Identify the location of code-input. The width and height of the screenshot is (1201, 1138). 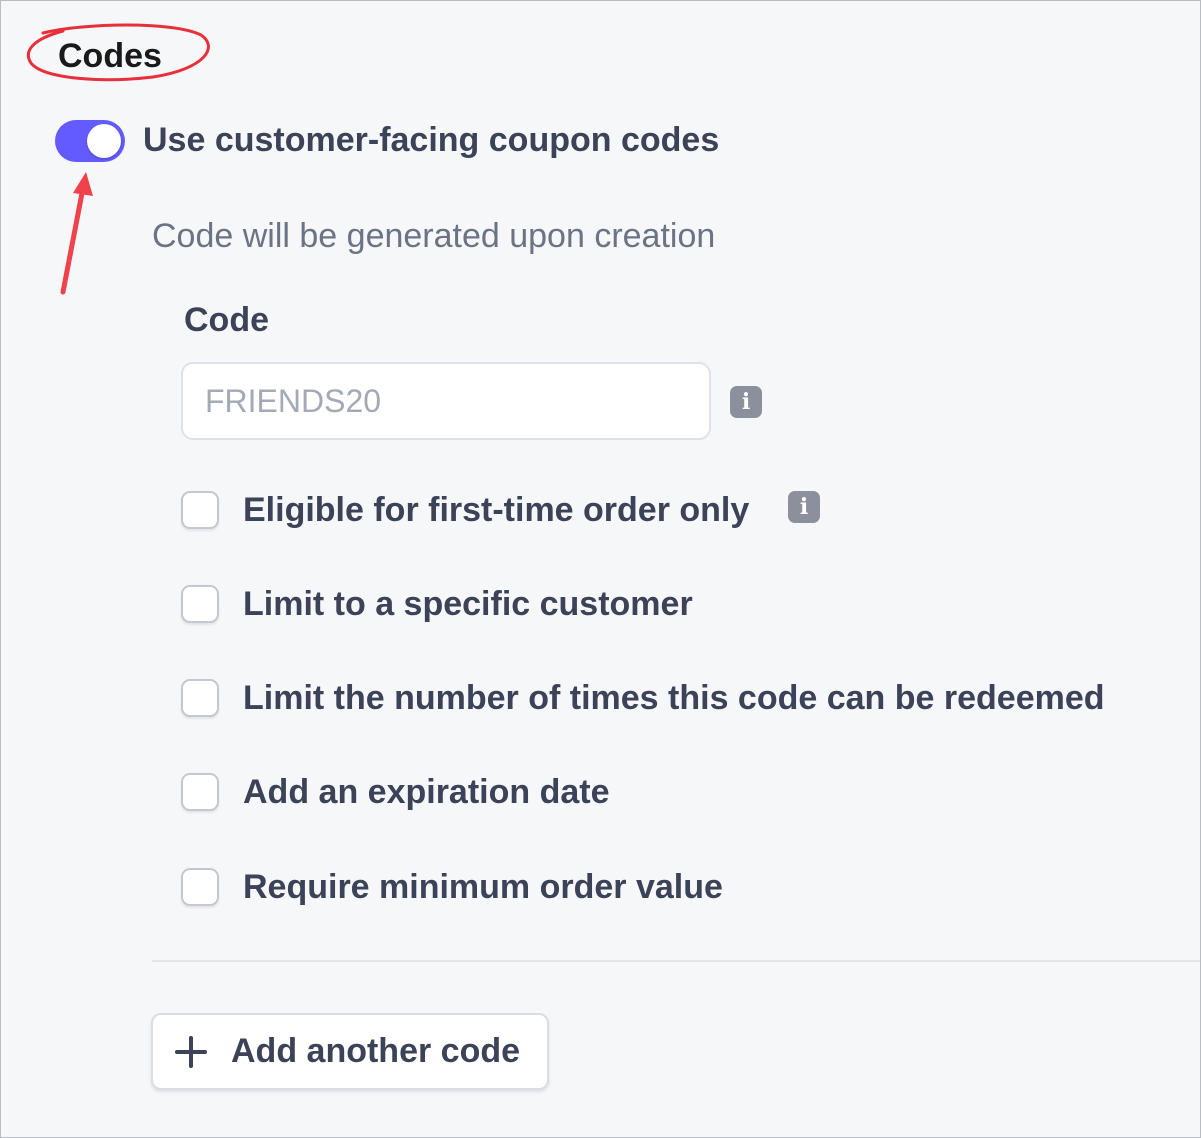
(446, 401).